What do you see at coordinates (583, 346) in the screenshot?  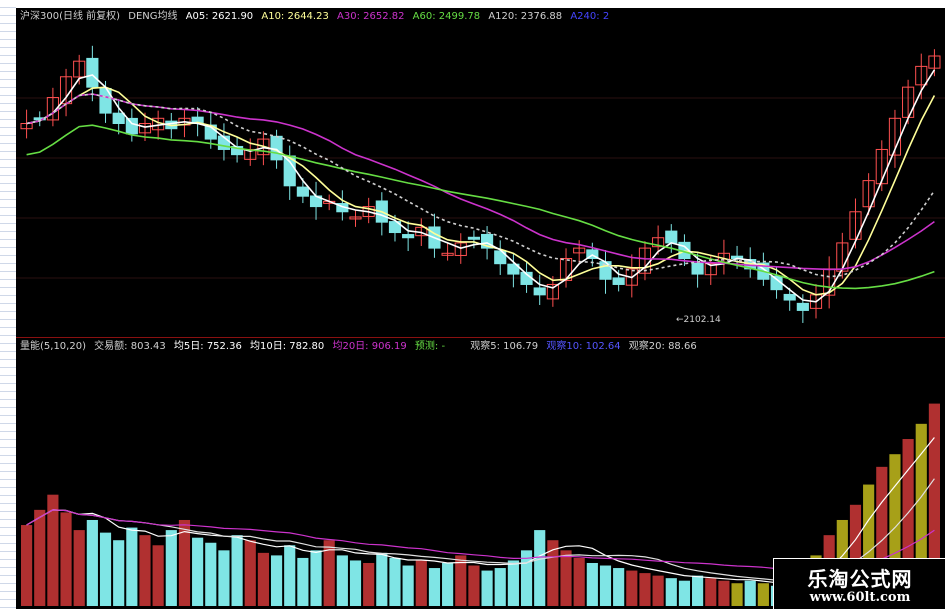 I see `obs10-value: 观察10: 102.64` at bounding box center [583, 346].